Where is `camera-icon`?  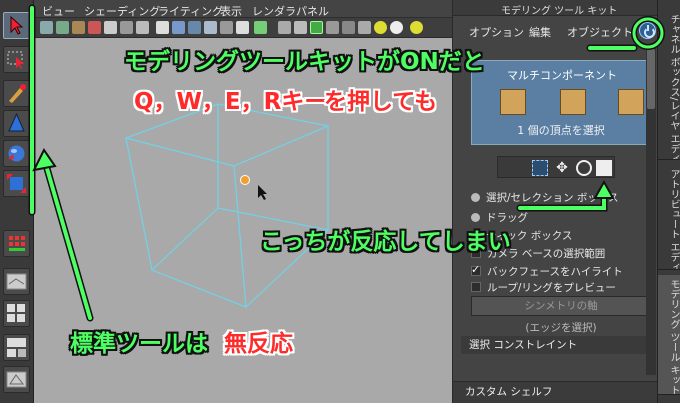
camera-icon is located at coordinates (46, 27).